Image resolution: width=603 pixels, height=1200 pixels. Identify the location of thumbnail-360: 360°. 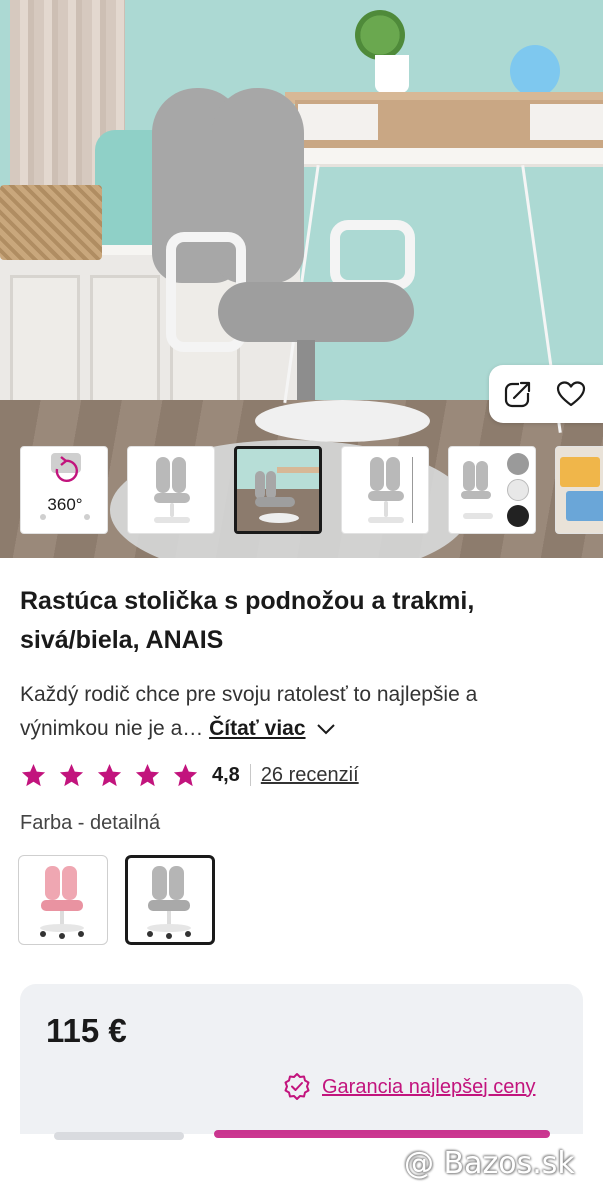
(64, 490).